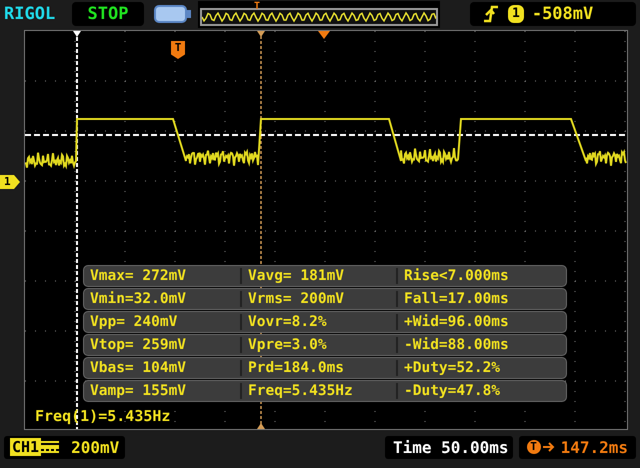  I want to click on measurement-value: Vmin=32.0mV, so click(138, 299).